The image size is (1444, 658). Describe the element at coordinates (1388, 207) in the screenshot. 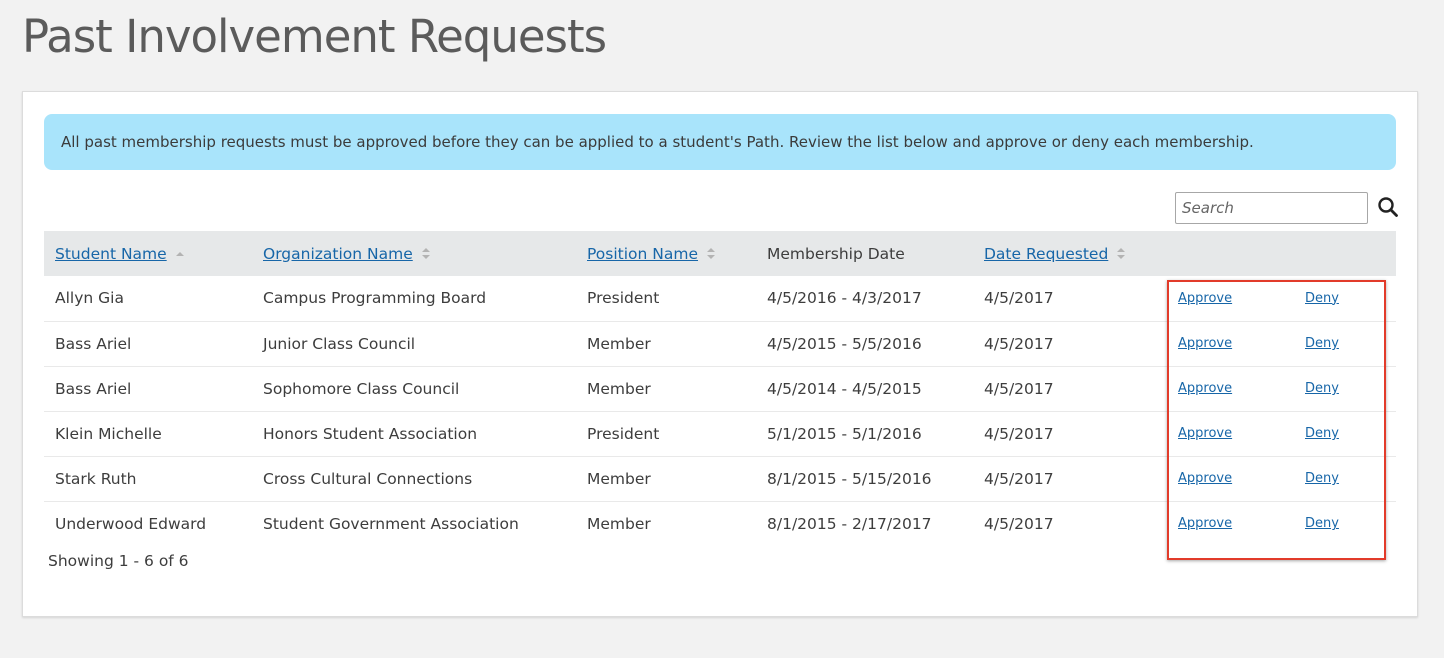

I see `search-icon` at that location.